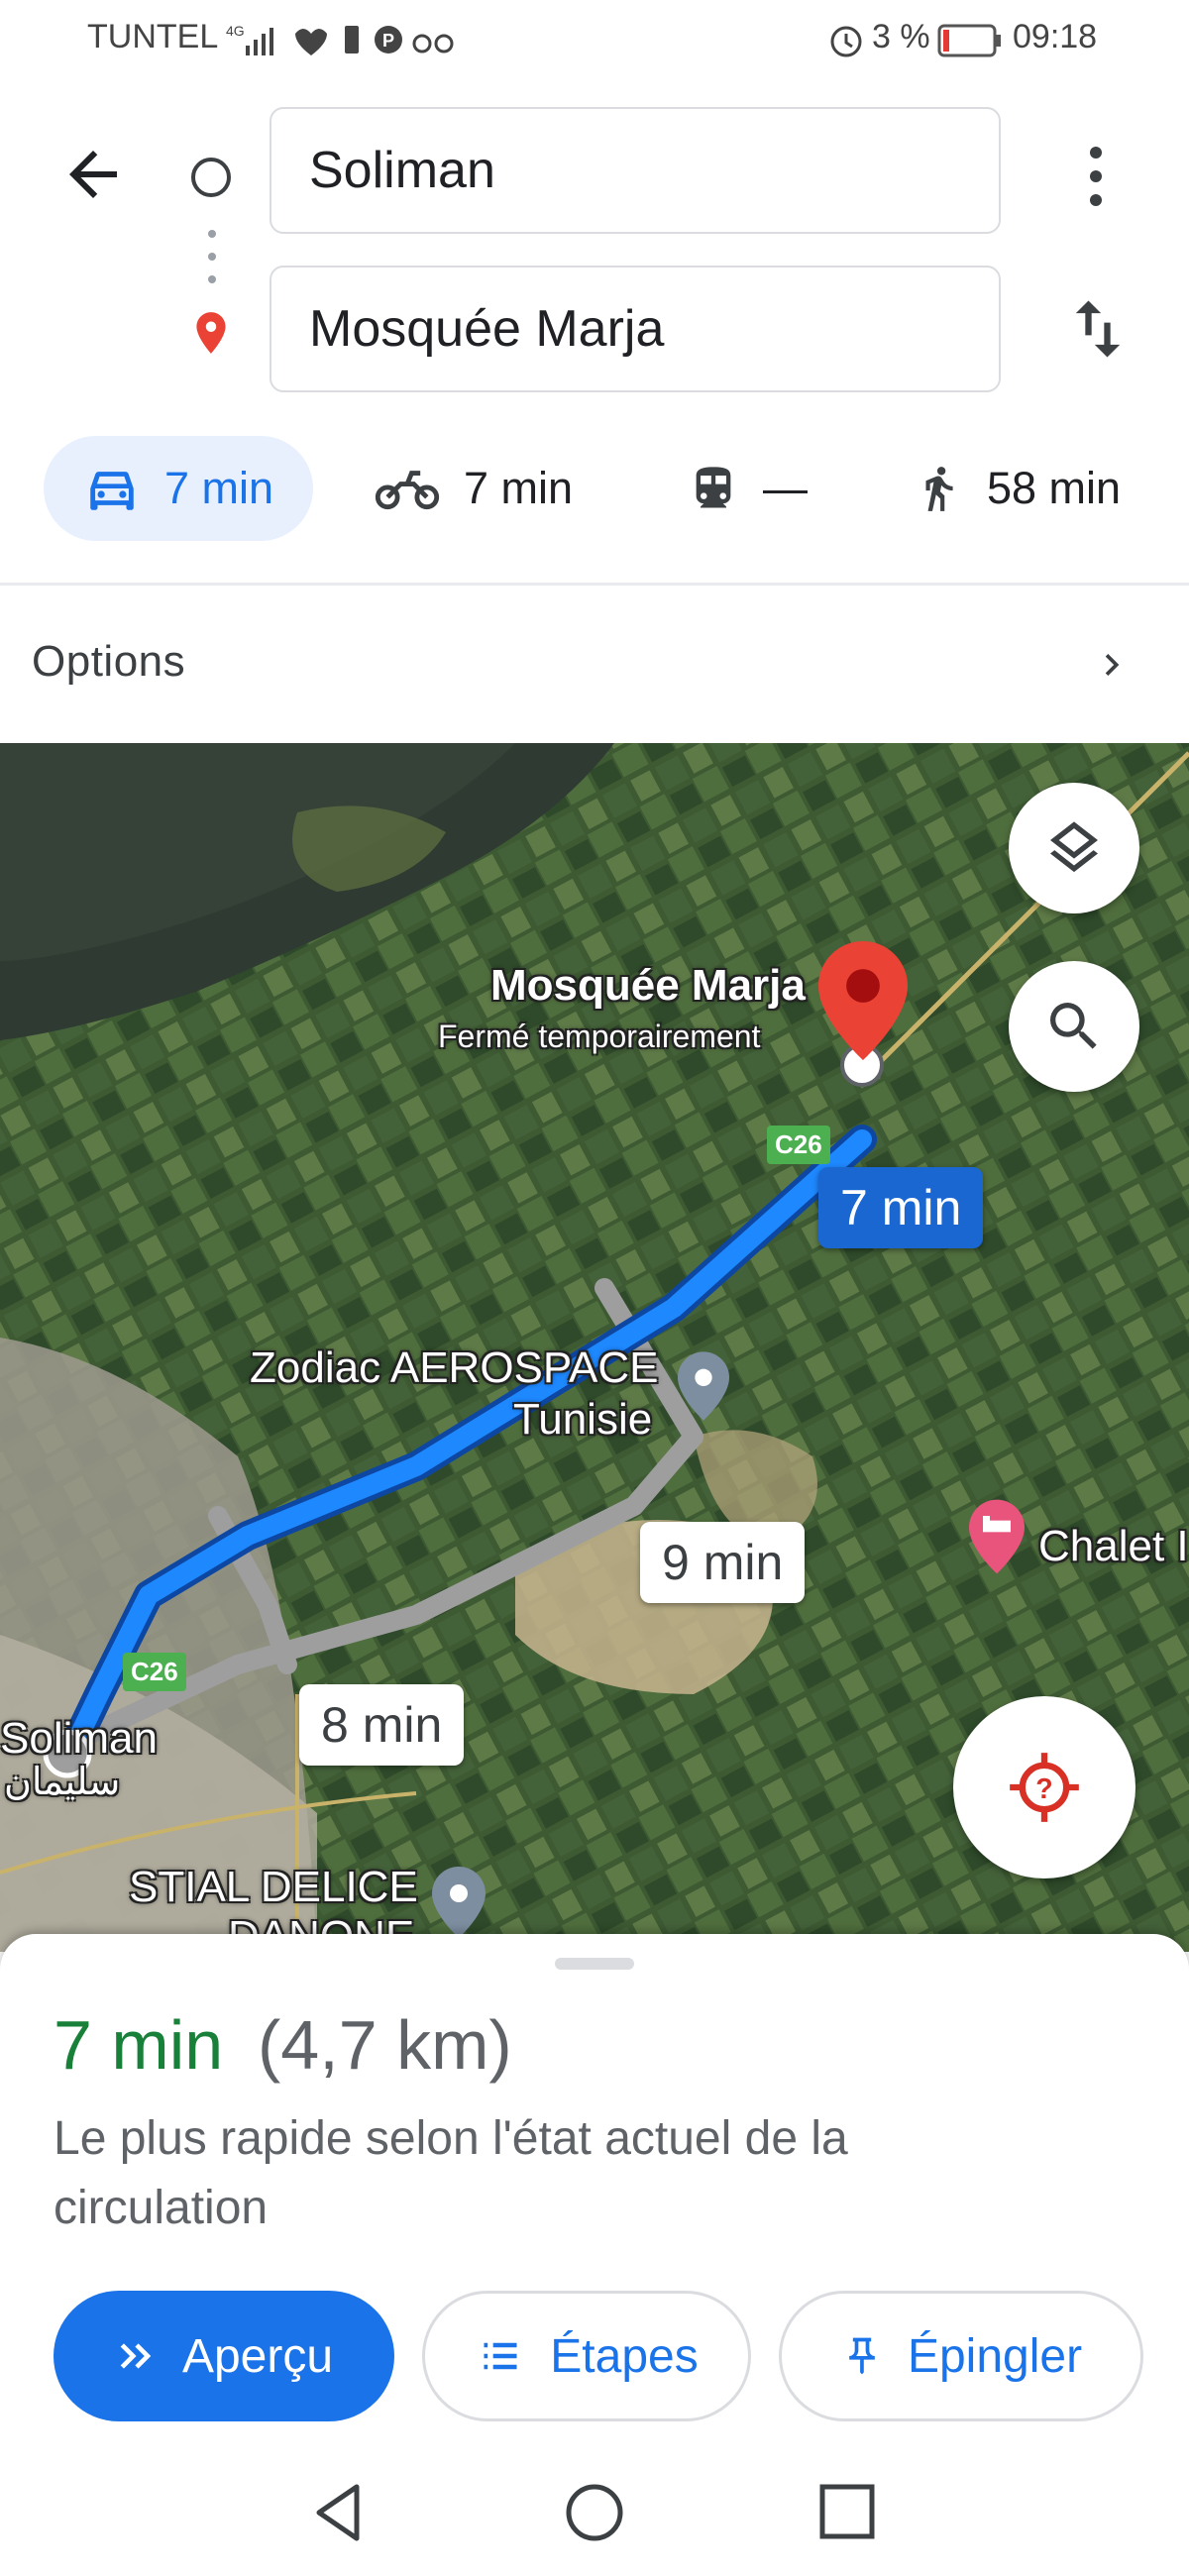  Describe the element at coordinates (382, 1725) in the screenshot. I see `route-time-alt-2: 8 min` at that location.